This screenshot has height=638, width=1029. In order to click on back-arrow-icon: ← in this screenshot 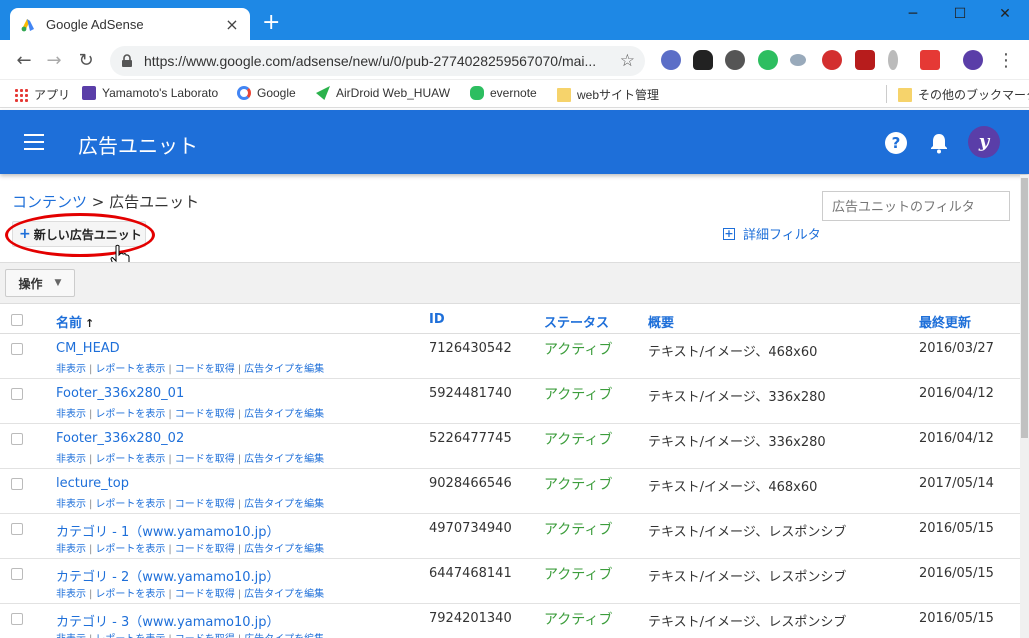, I will do `click(24, 60)`.